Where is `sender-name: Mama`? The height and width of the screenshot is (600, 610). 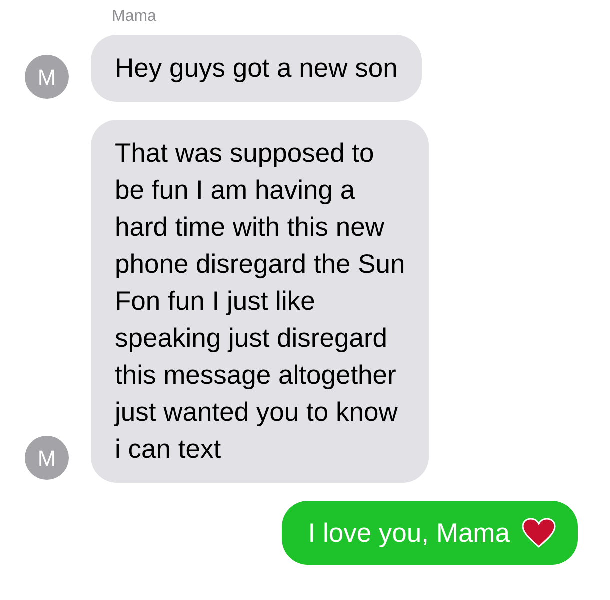
sender-name: Mama is located at coordinates (135, 17).